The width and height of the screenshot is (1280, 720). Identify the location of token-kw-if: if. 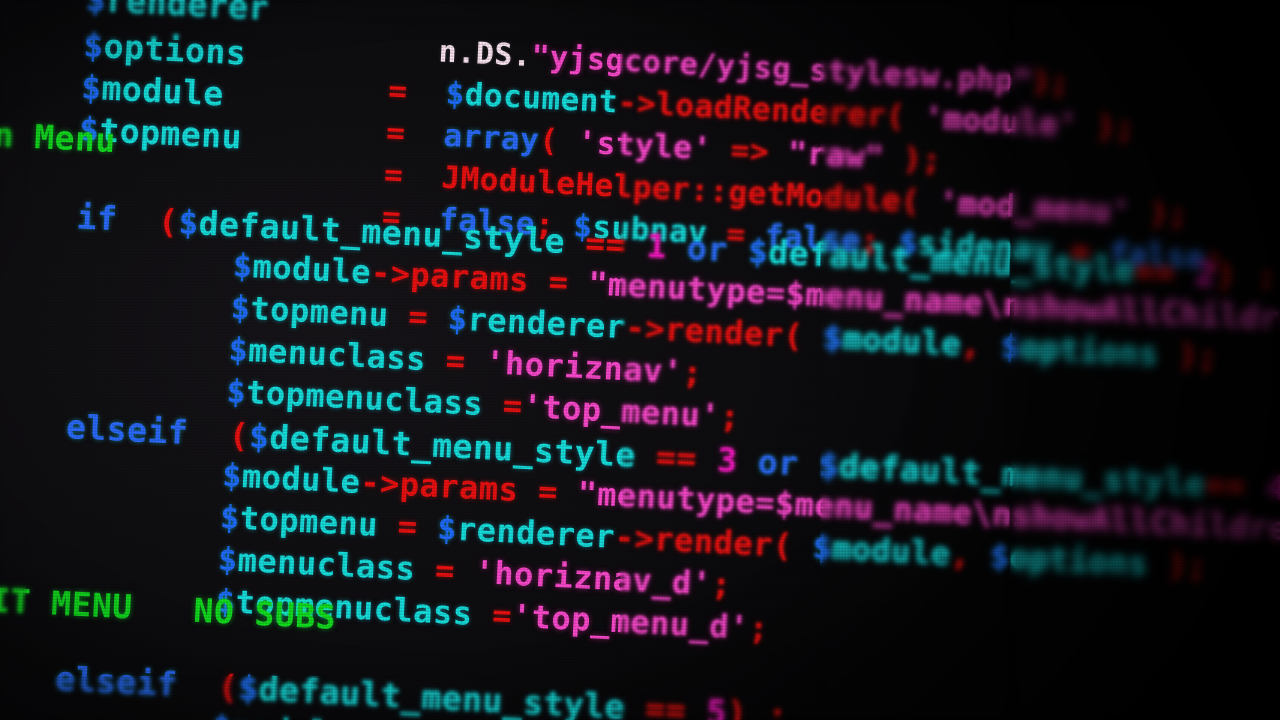
(97, 218).